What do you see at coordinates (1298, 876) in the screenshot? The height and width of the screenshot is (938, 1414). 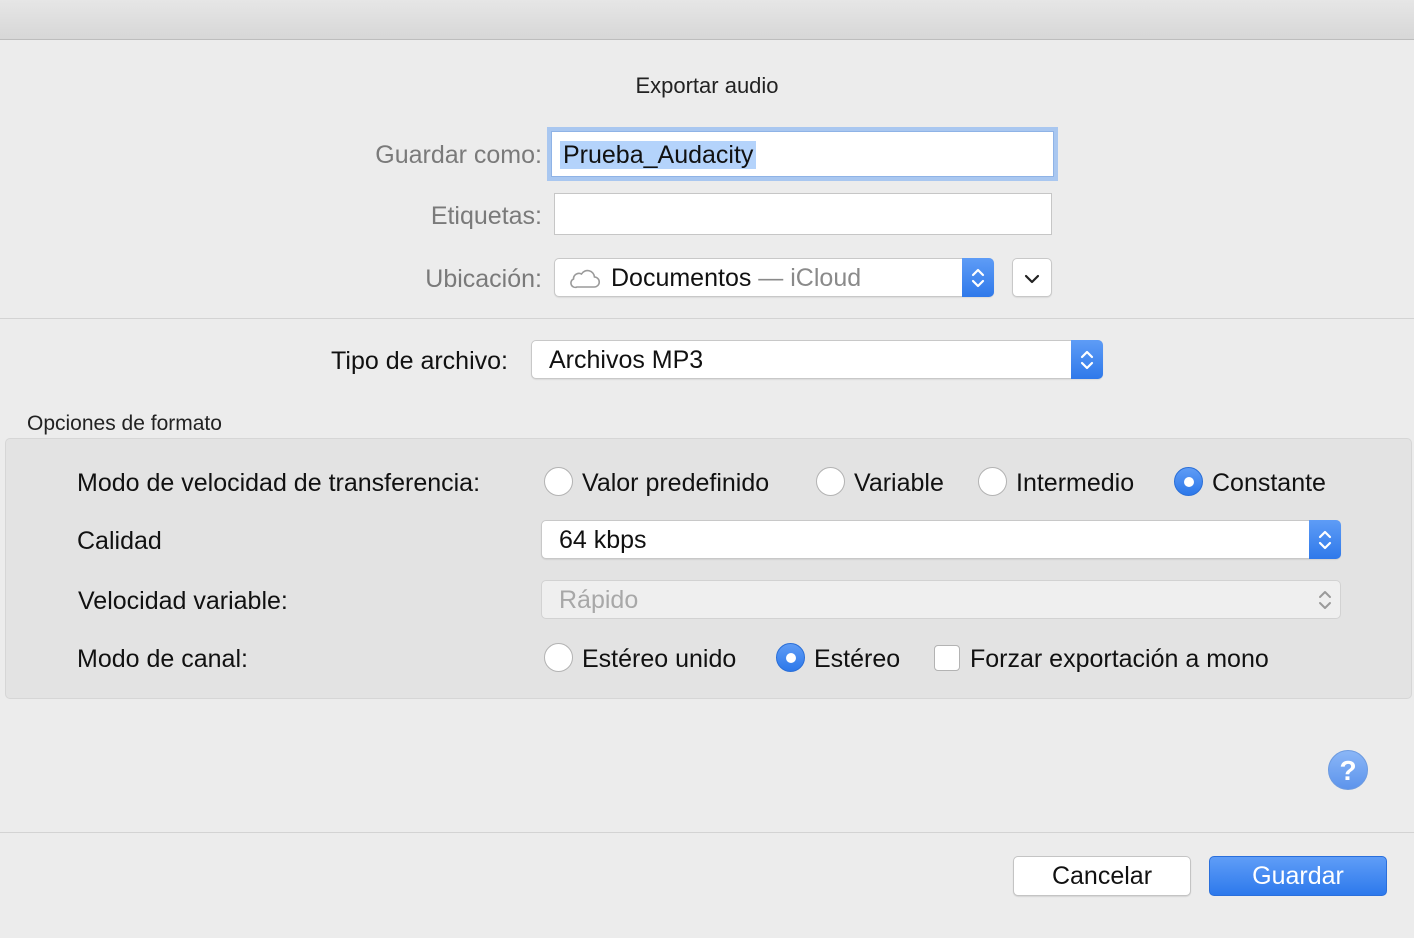 I see `save-button: Guardar` at bounding box center [1298, 876].